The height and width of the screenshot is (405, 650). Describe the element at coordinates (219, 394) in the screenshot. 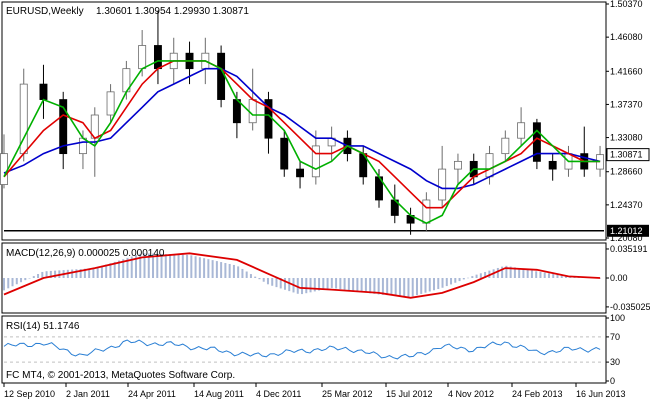

I see `time-tick-label: 14 Aug 2011` at that location.